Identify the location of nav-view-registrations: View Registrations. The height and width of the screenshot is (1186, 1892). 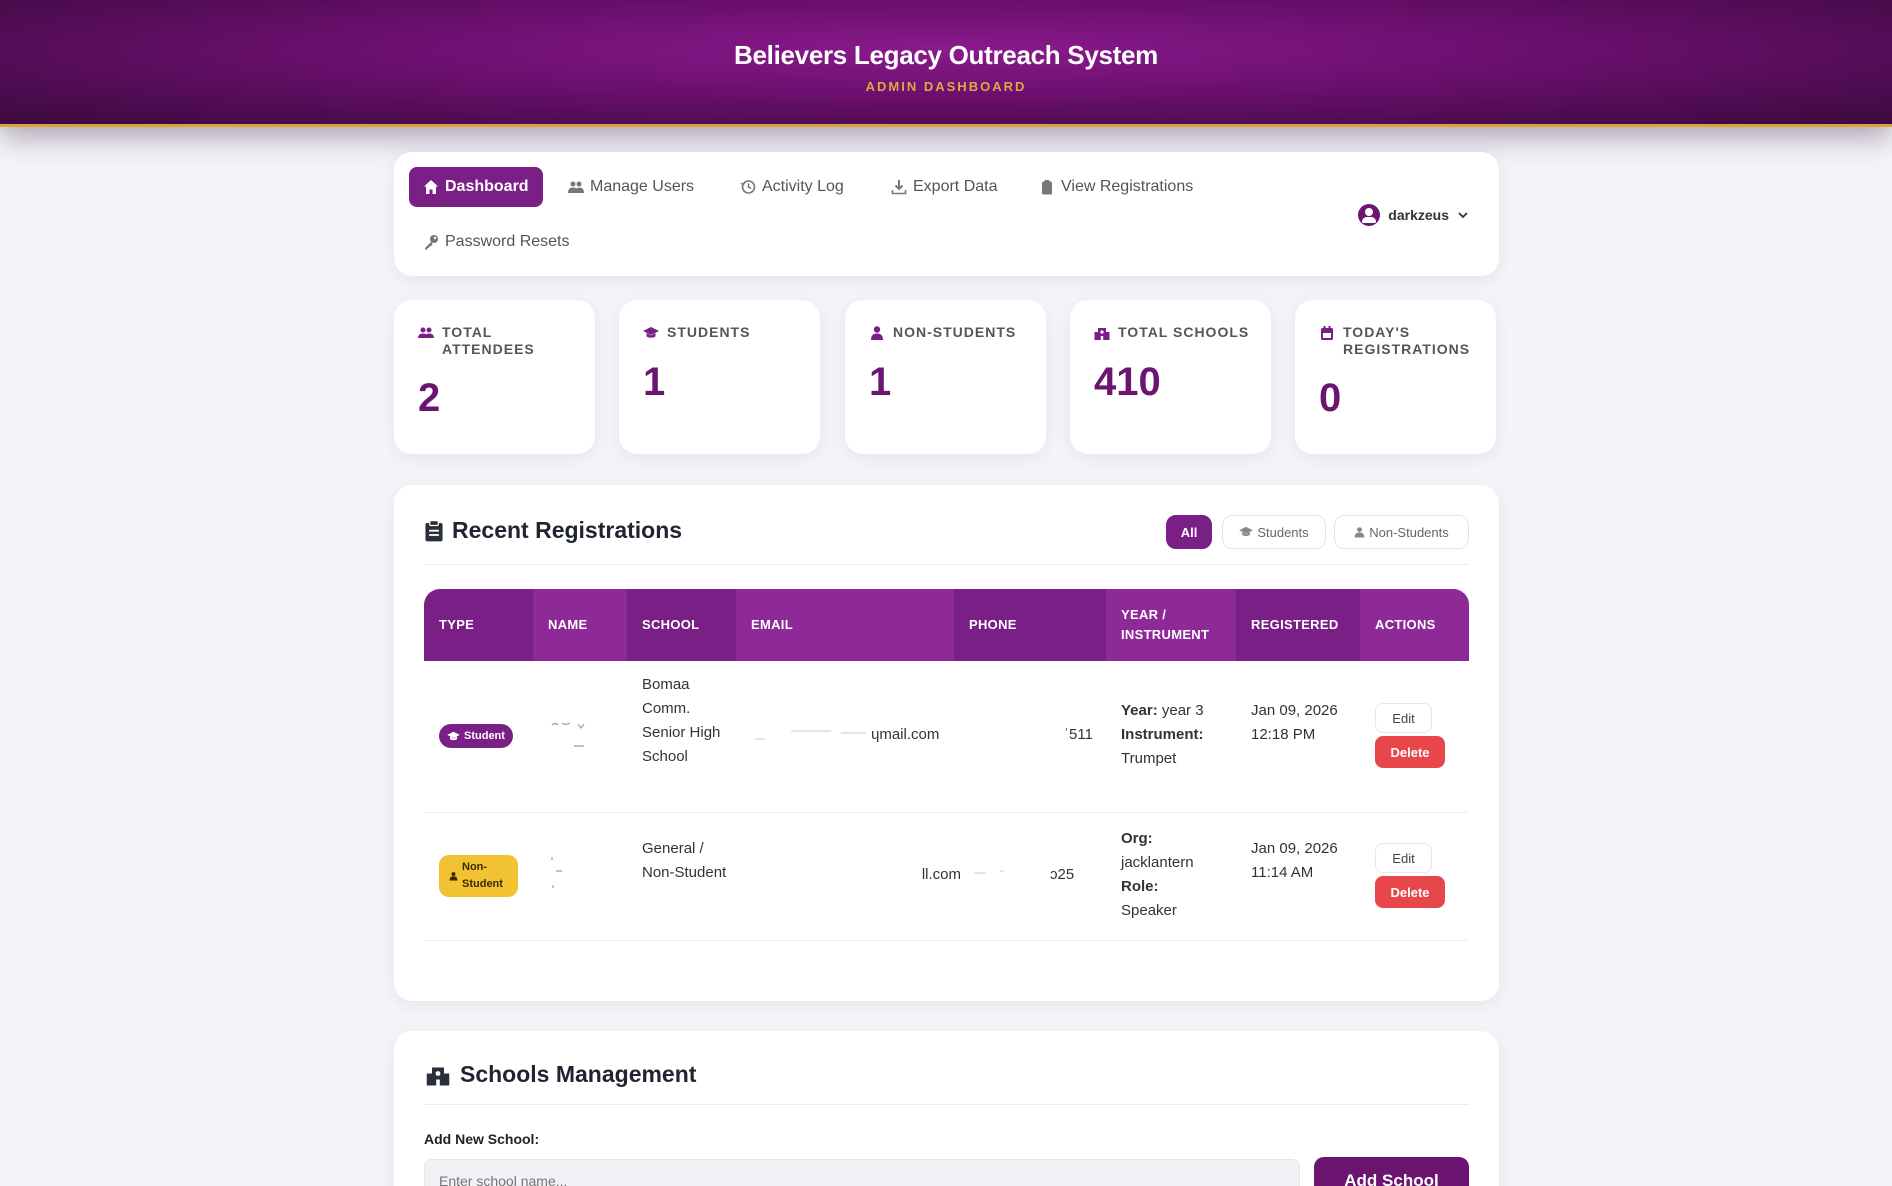
(1116, 187).